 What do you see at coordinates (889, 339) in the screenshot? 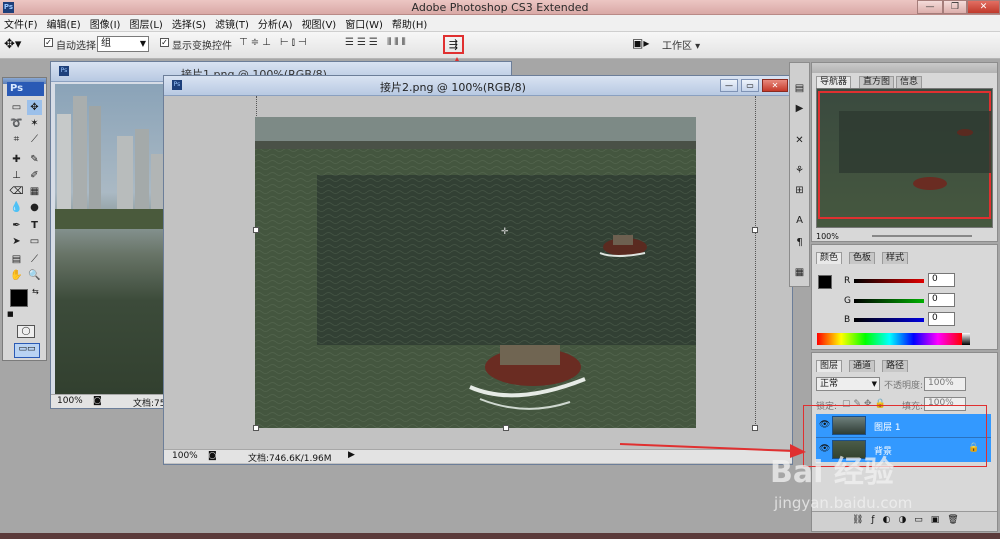
I see `color-spectrum-ramp` at bounding box center [889, 339].